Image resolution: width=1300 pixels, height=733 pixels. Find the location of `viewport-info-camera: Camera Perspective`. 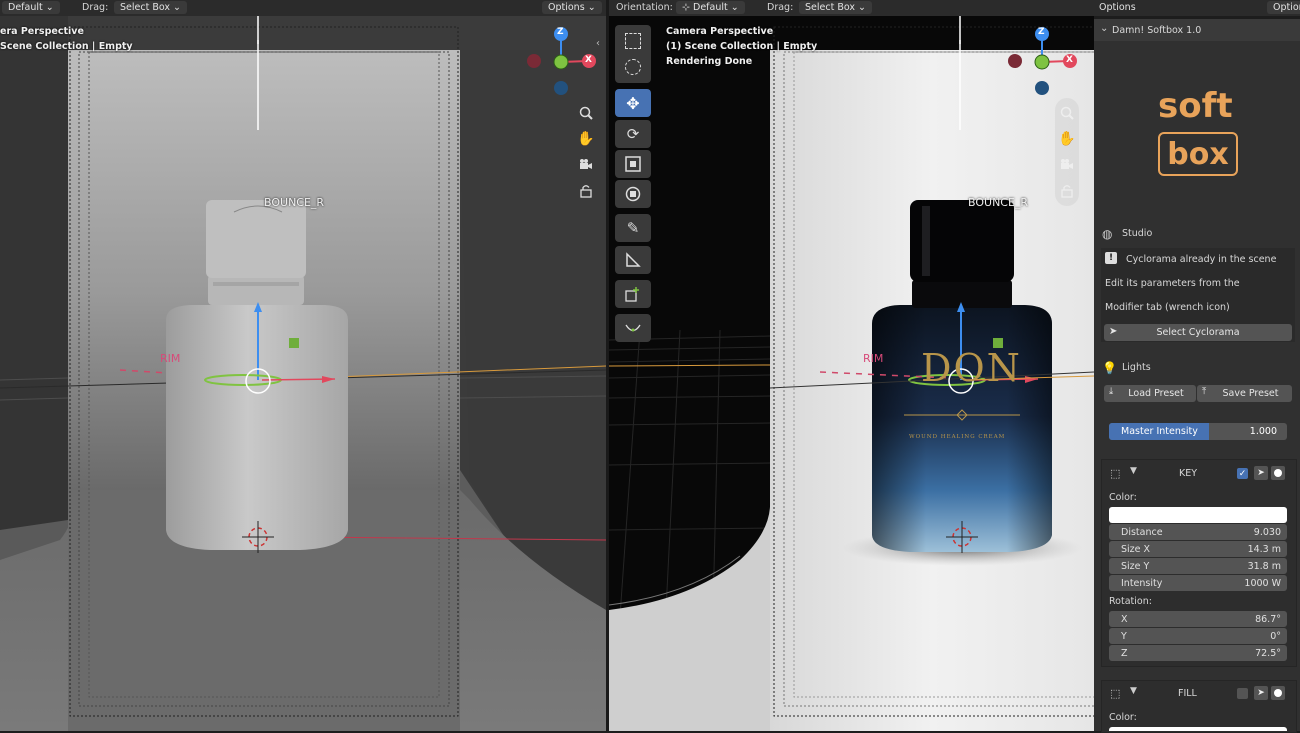

viewport-info-camera: Camera Perspective is located at coordinates (720, 31).